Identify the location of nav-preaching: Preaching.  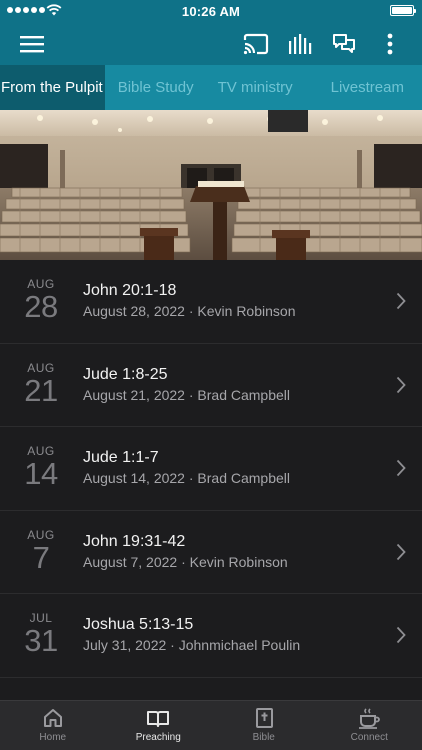
(159, 725).